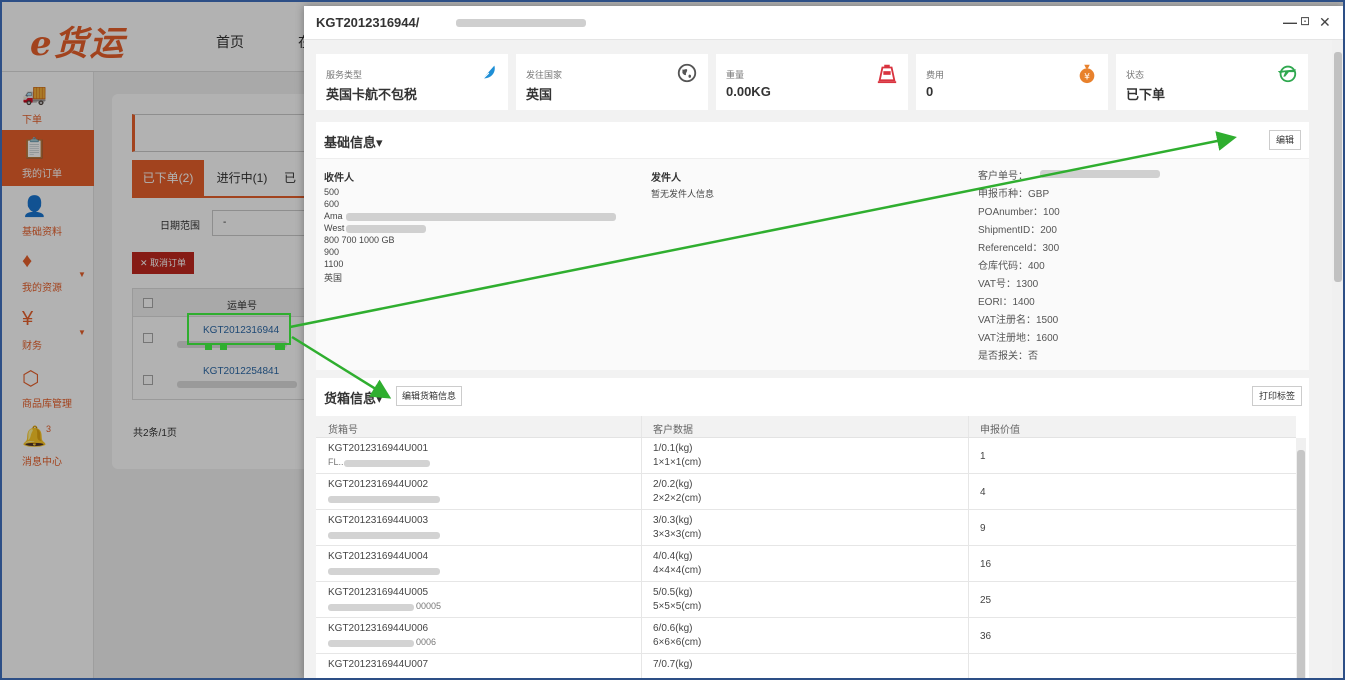  Describe the element at coordinates (344, 75) in the screenshot. I see `stat-label: 服务类型` at that location.